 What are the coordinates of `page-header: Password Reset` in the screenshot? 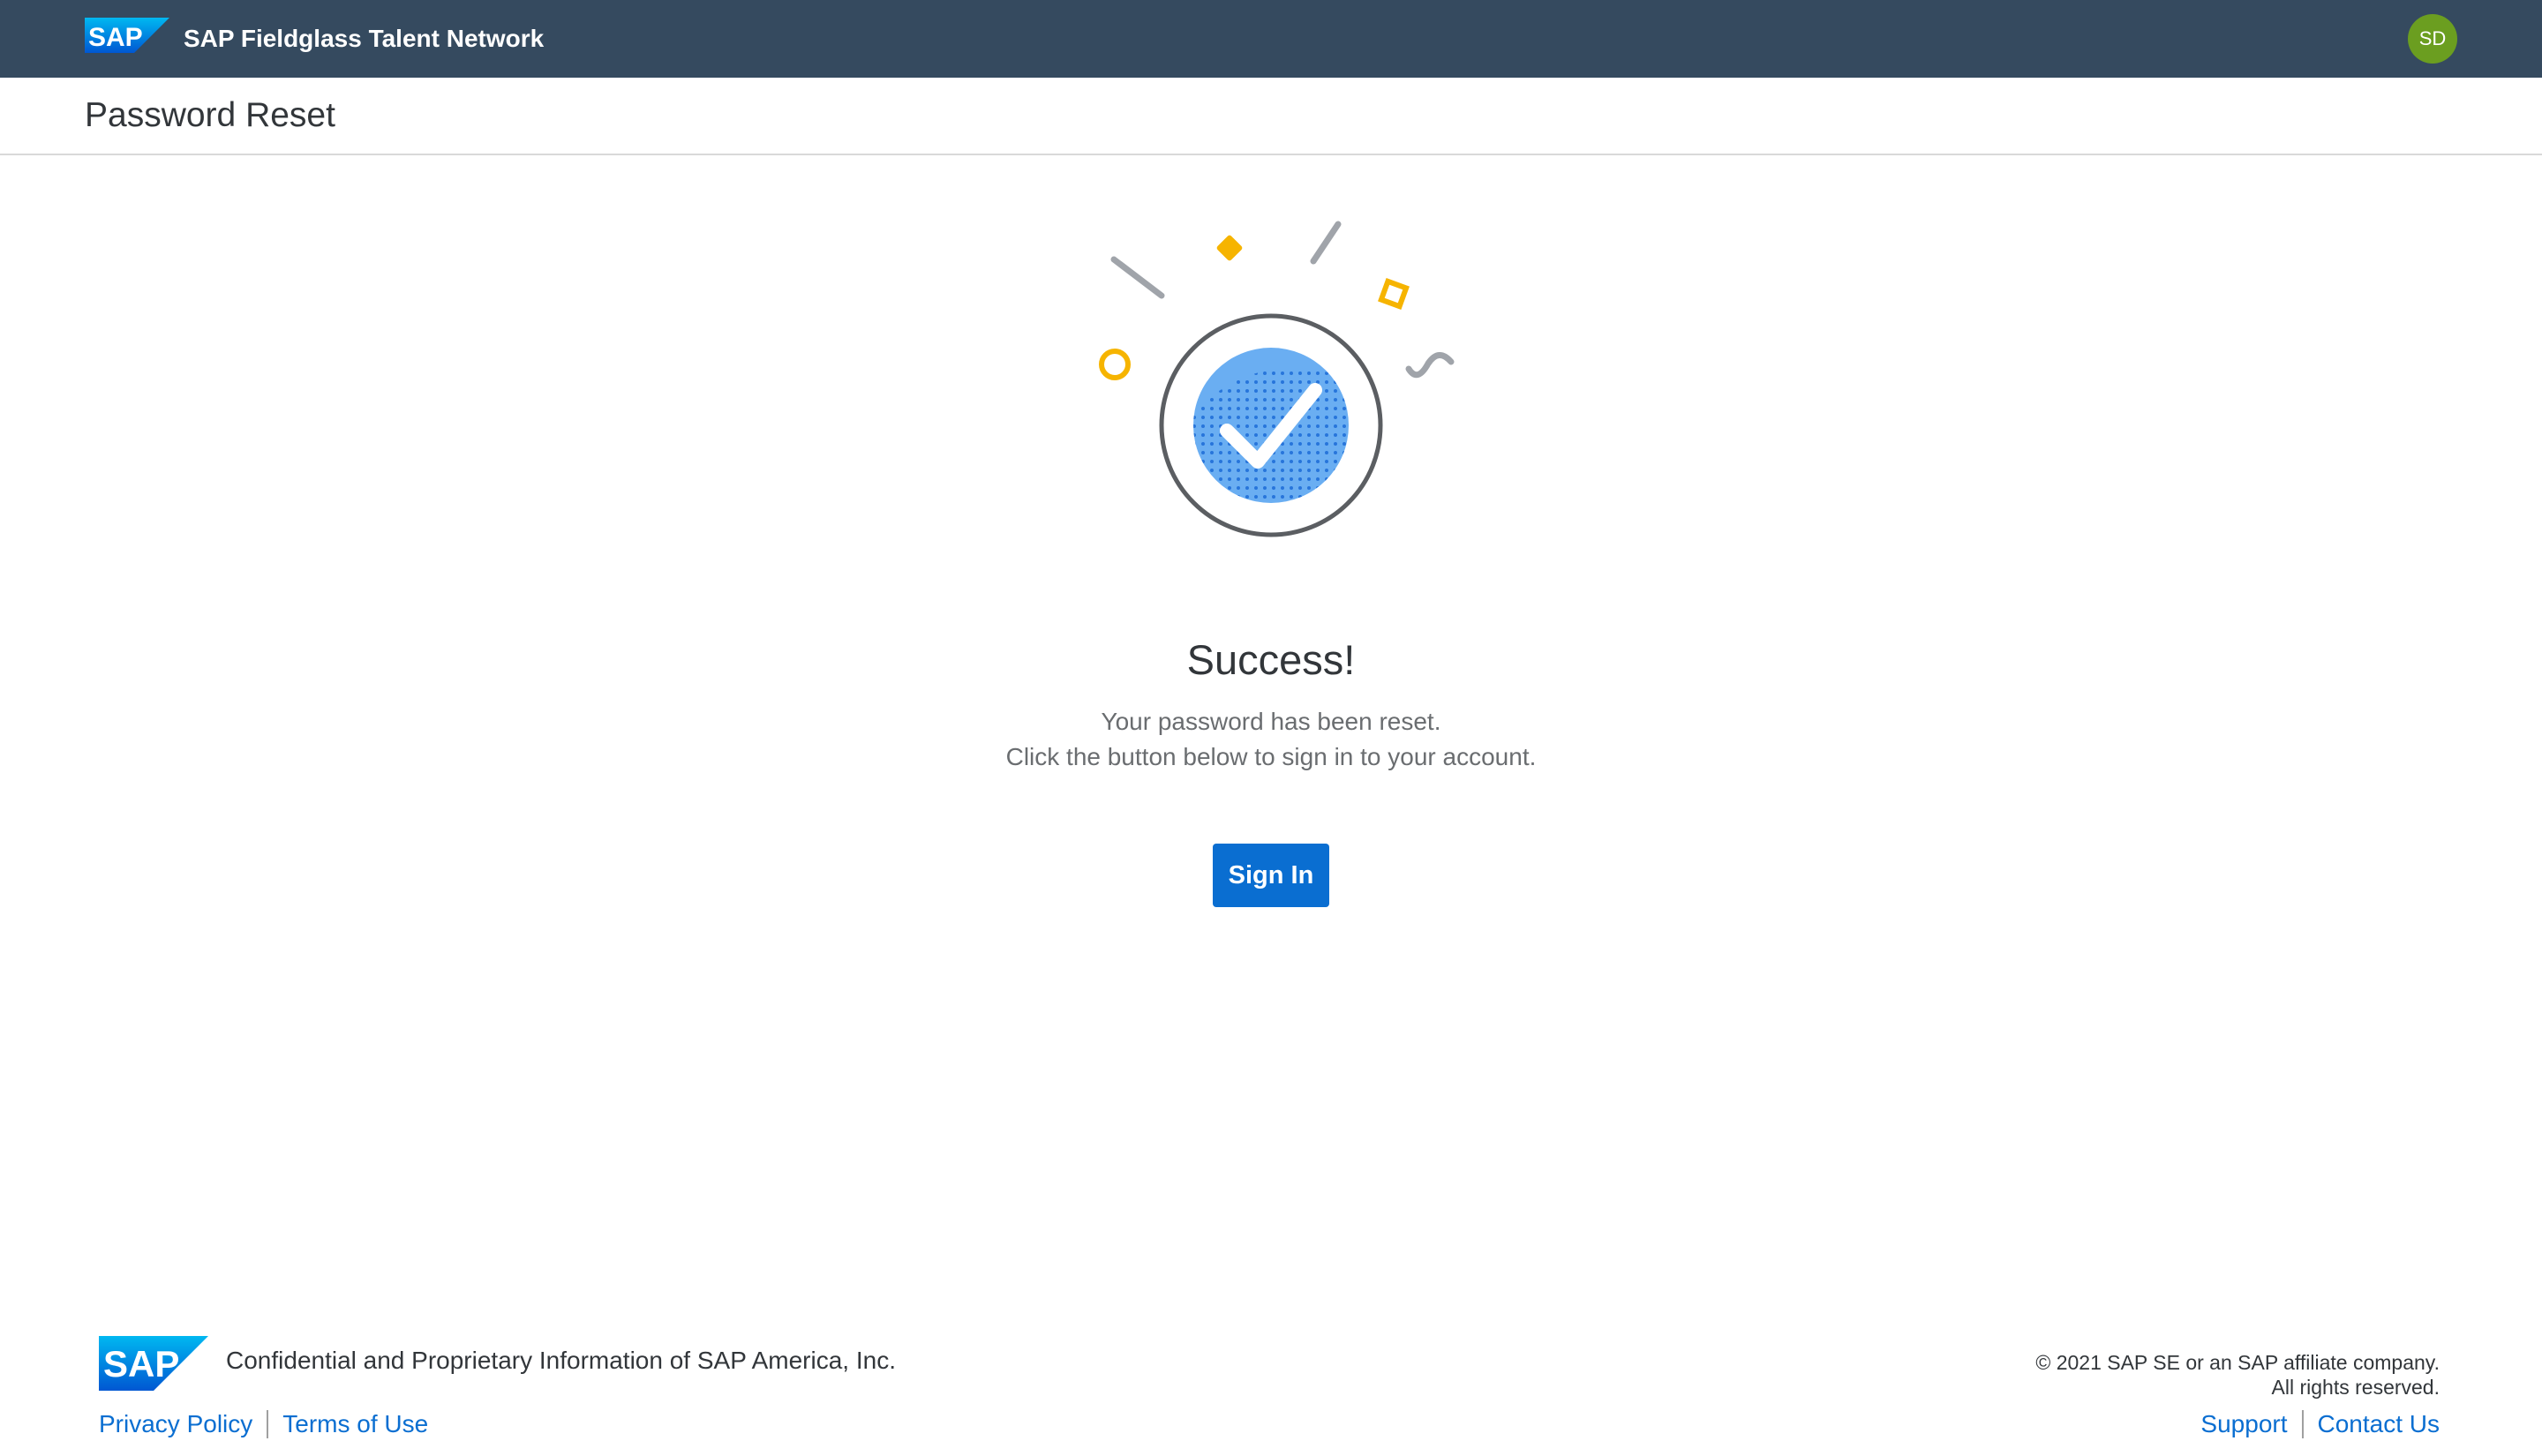 It's located at (1271, 116).